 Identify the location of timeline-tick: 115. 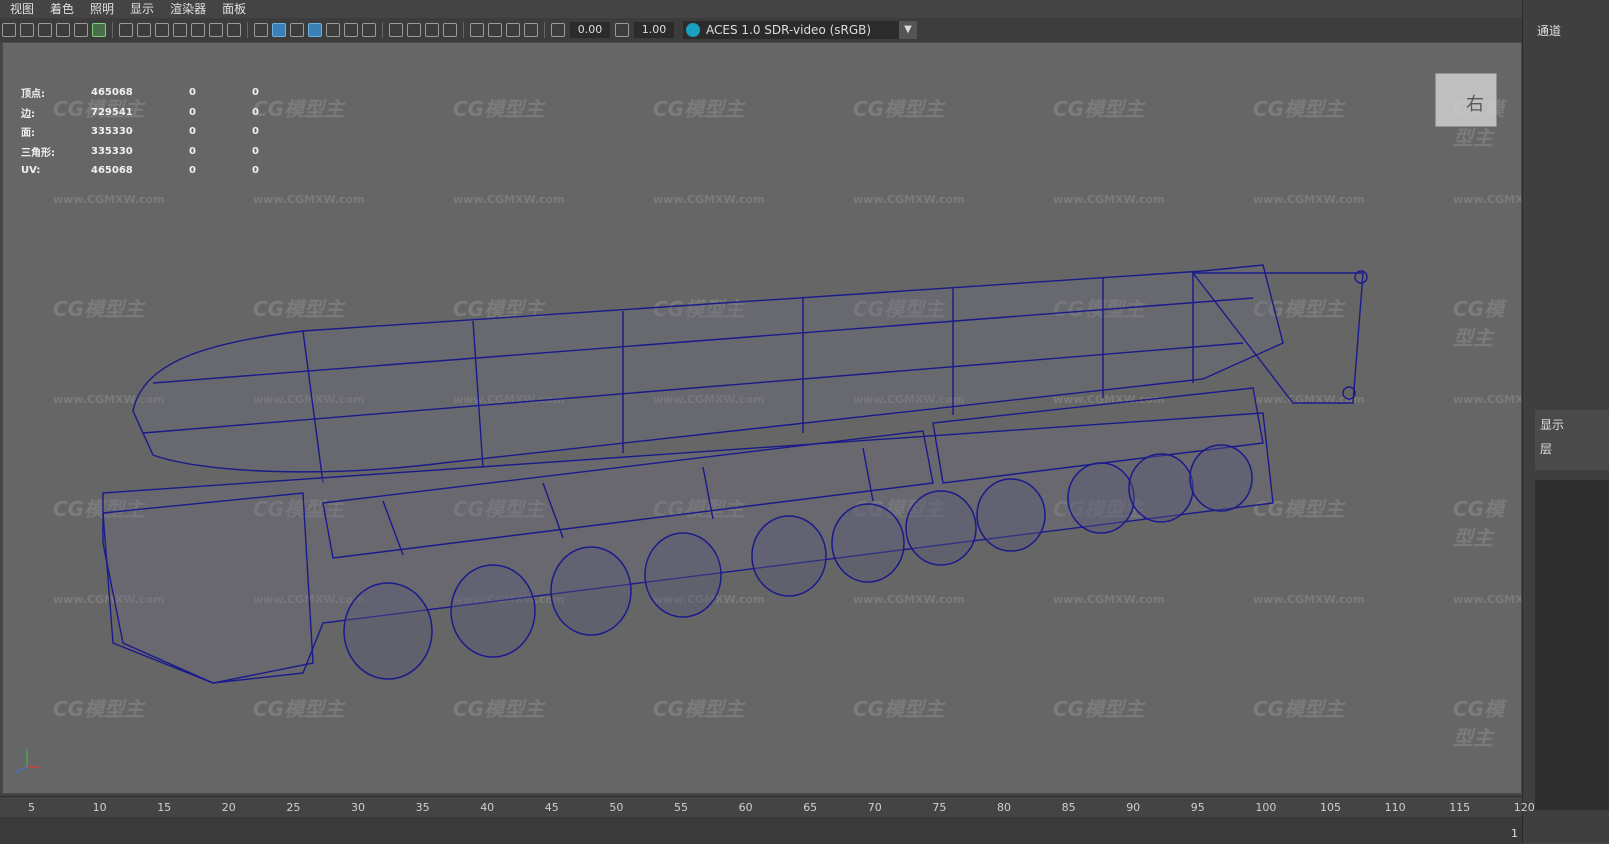
(1460, 807).